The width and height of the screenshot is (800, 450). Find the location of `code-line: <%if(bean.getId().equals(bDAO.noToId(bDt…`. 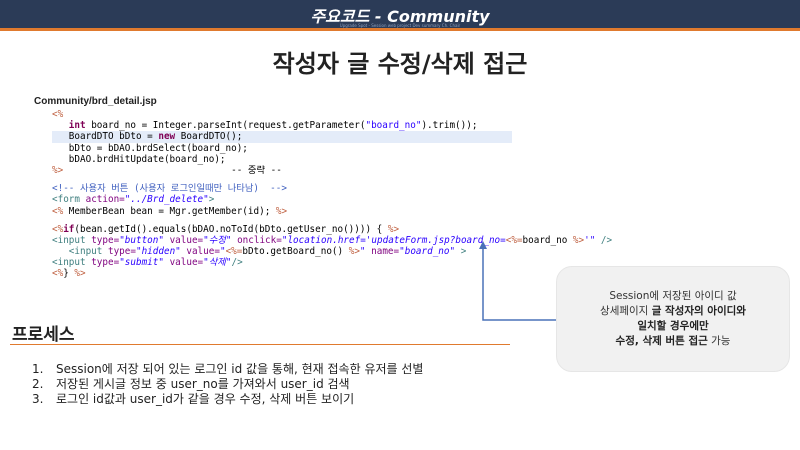

code-line: <%if(bean.getId().equals(bDAO.noToId(bDt… is located at coordinates (226, 229).